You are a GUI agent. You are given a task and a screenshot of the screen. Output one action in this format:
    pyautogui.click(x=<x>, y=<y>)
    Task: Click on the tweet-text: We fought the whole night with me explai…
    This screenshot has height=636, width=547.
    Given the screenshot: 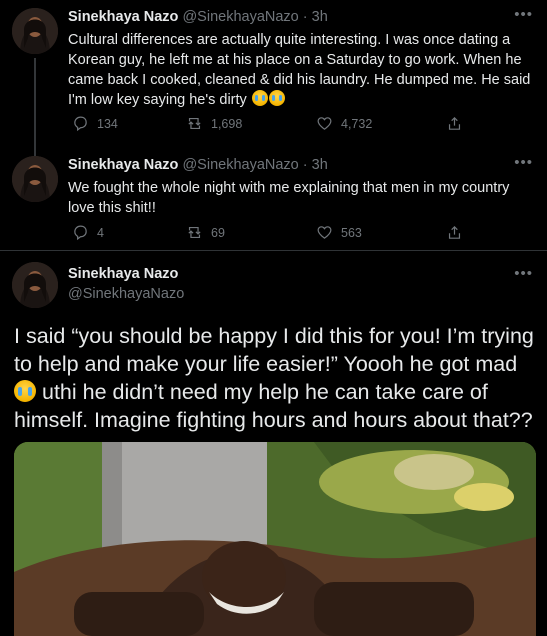 What is the action you would take?
    pyautogui.click(x=289, y=198)
    